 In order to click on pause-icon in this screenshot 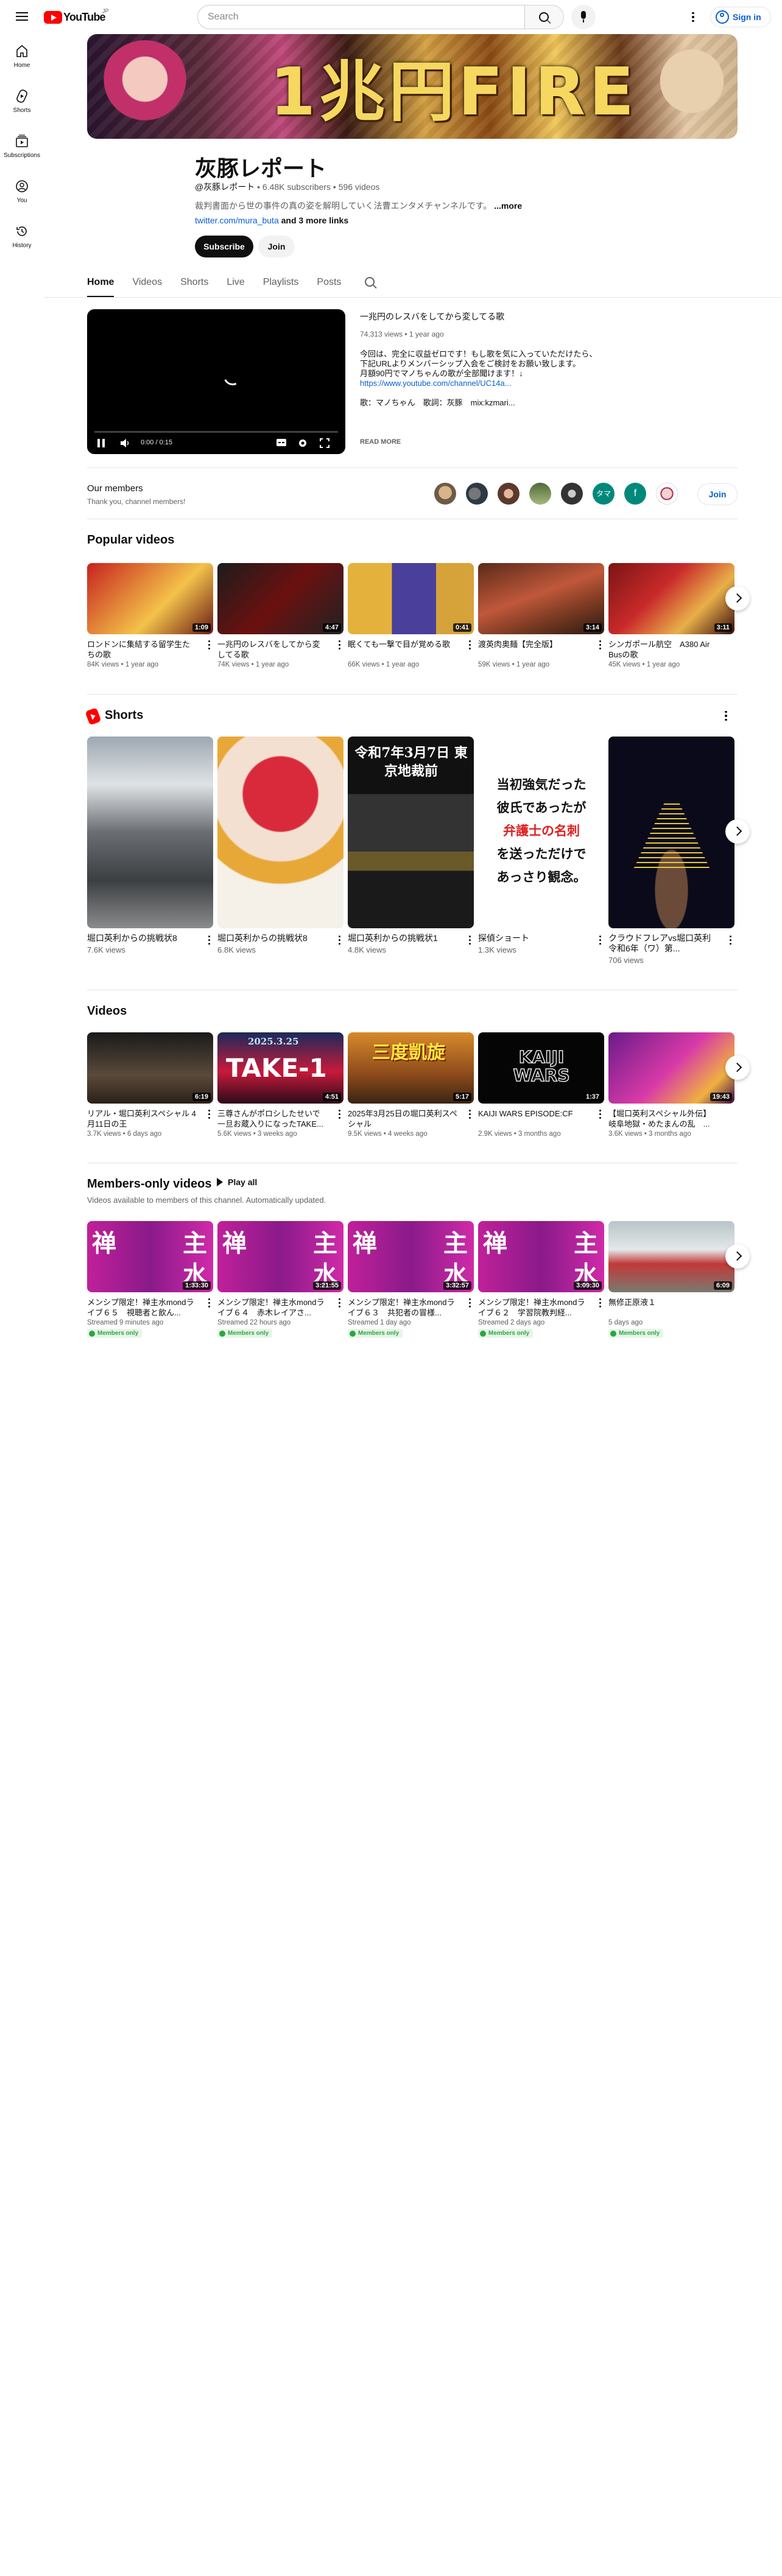, I will do `click(101, 443)`.